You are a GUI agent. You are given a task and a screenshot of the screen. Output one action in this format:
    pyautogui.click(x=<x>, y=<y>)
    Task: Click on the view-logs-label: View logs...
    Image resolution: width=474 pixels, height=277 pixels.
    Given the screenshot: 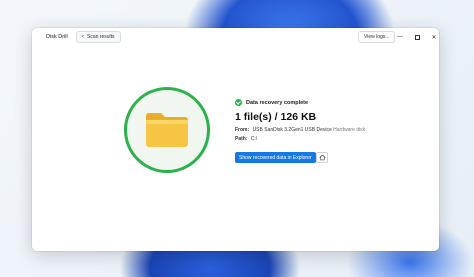 What is the action you would take?
    pyautogui.click(x=377, y=37)
    